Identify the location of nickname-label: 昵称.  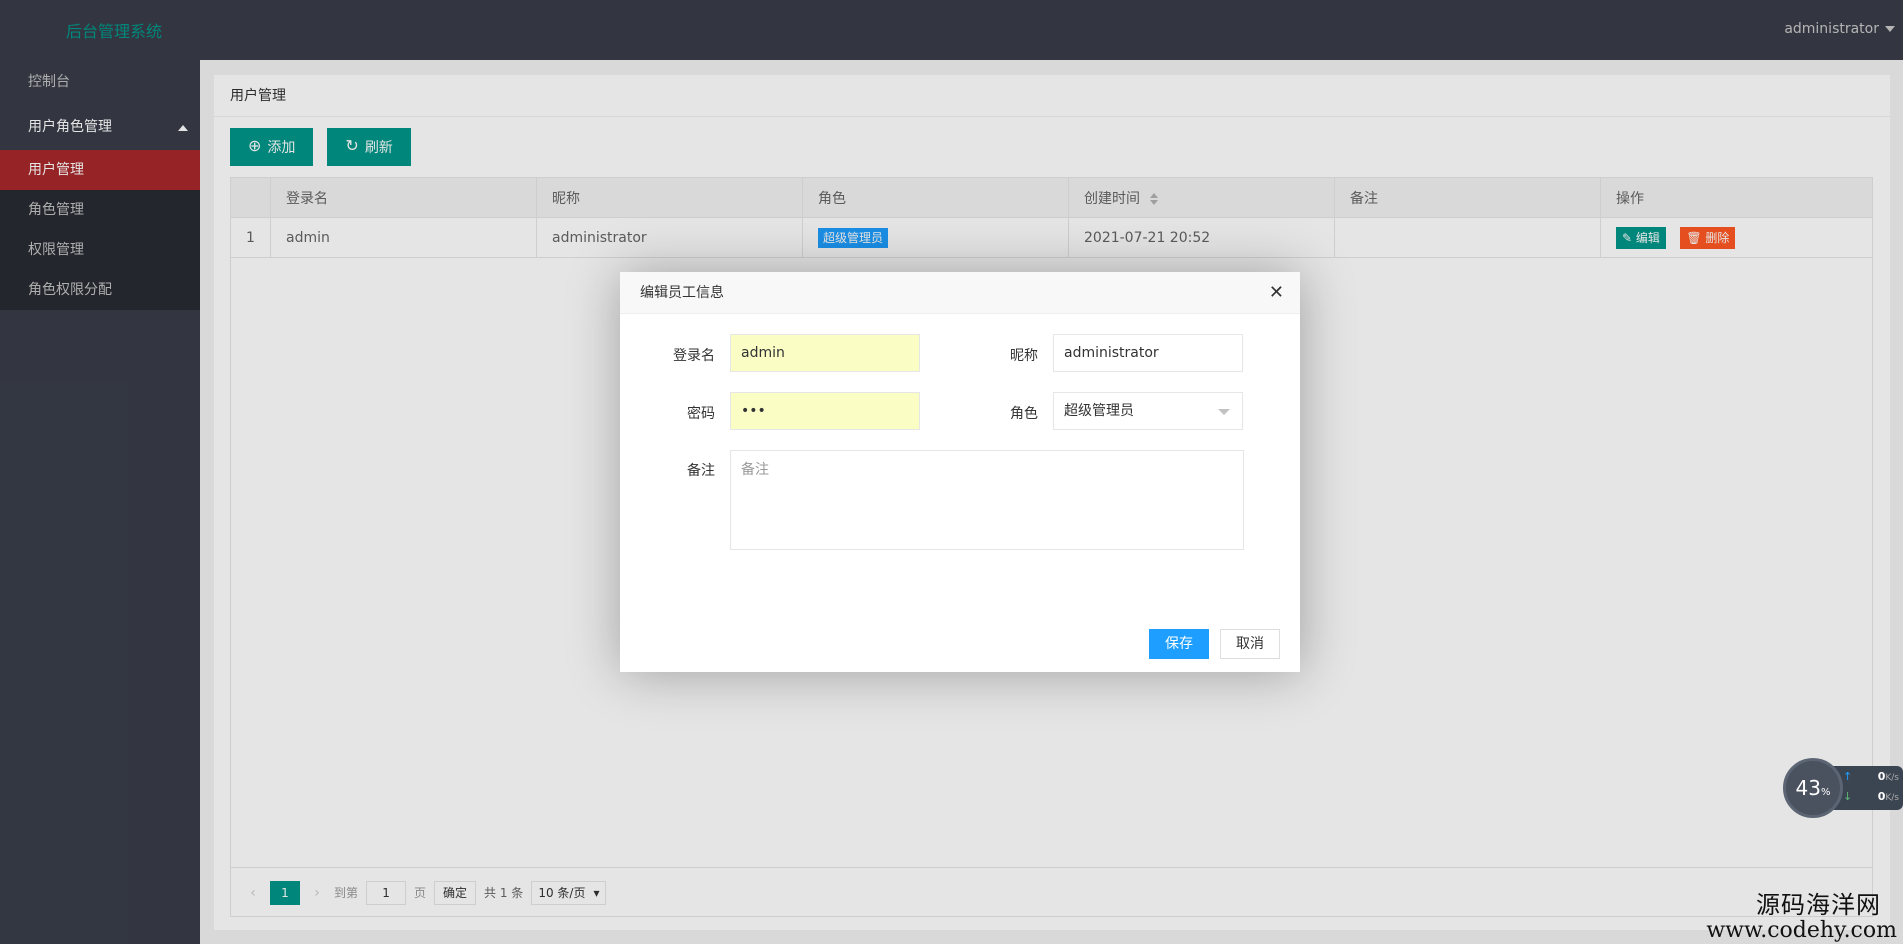
(1024, 356).